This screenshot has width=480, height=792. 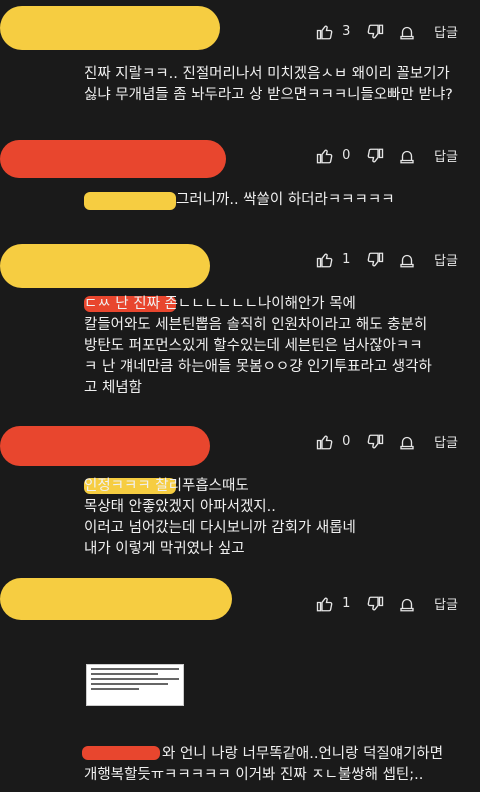 I want to click on comment-actions: 3 답글, so click(x=387, y=31).